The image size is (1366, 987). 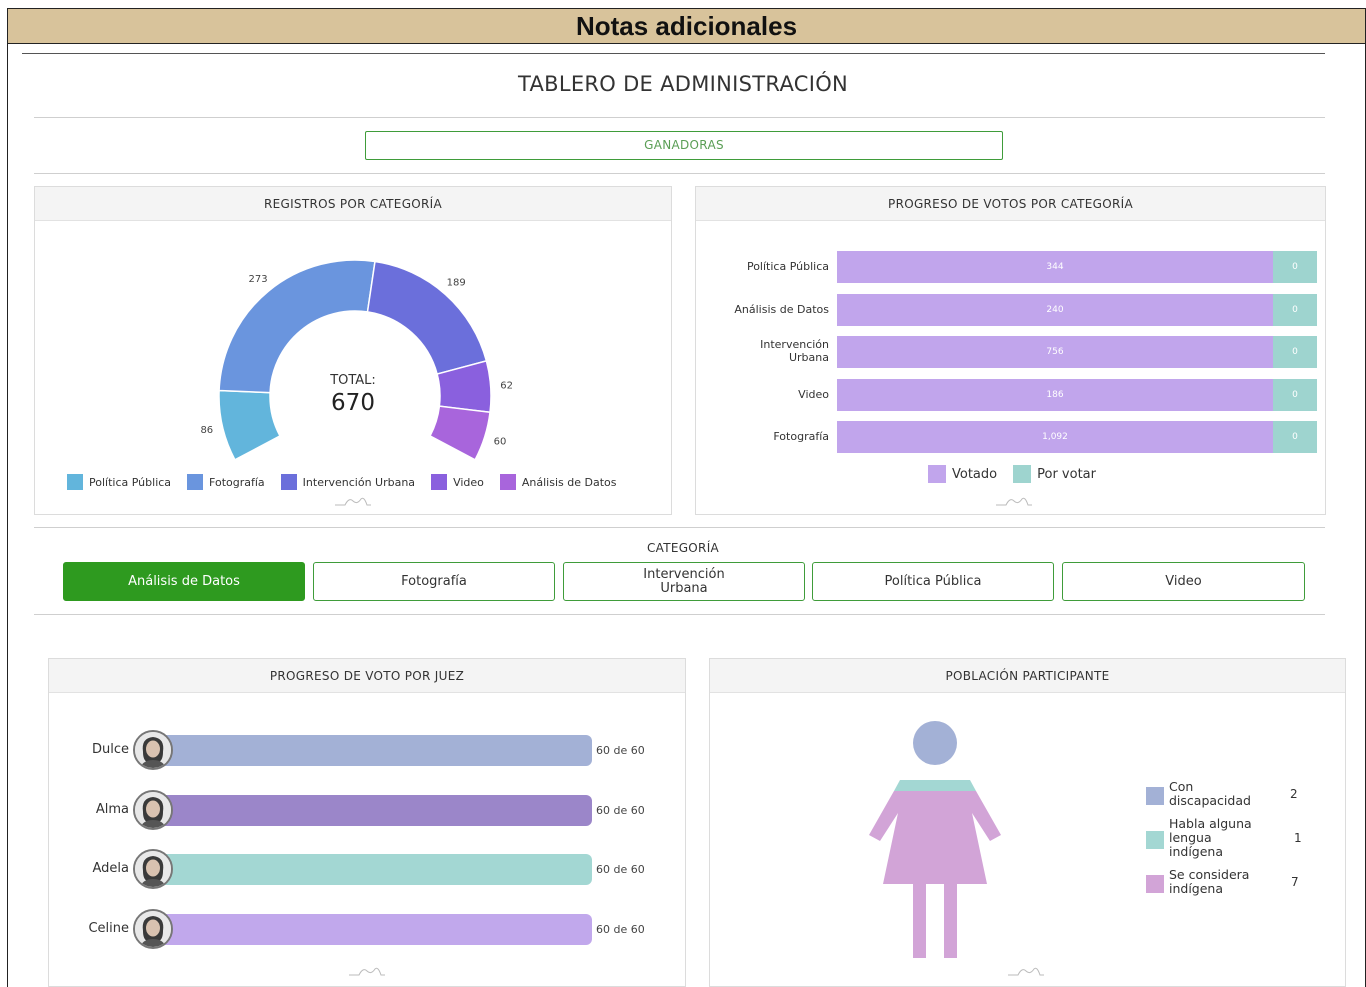 I want to click on legend-label: Análisis de Datos, so click(x=569, y=482).